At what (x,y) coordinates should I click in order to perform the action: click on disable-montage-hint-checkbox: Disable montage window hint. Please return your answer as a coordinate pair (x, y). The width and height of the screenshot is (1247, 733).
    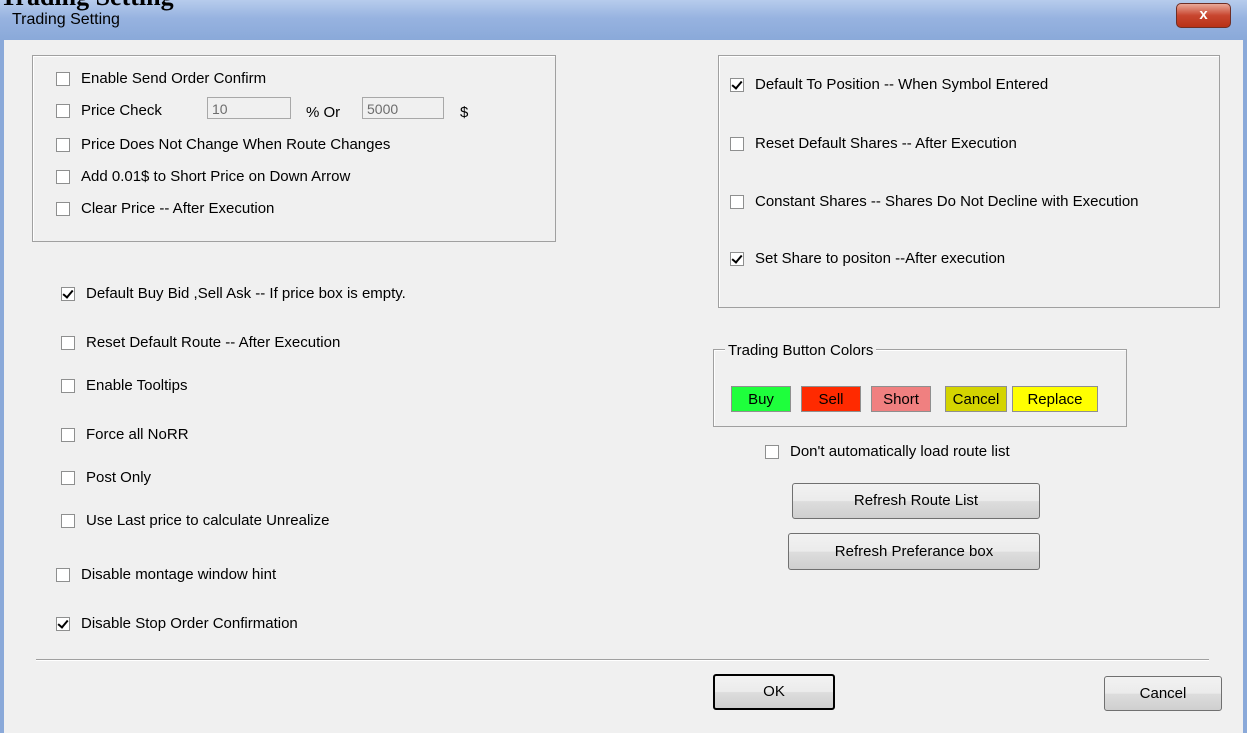
    Looking at the image, I should click on (166, 574).